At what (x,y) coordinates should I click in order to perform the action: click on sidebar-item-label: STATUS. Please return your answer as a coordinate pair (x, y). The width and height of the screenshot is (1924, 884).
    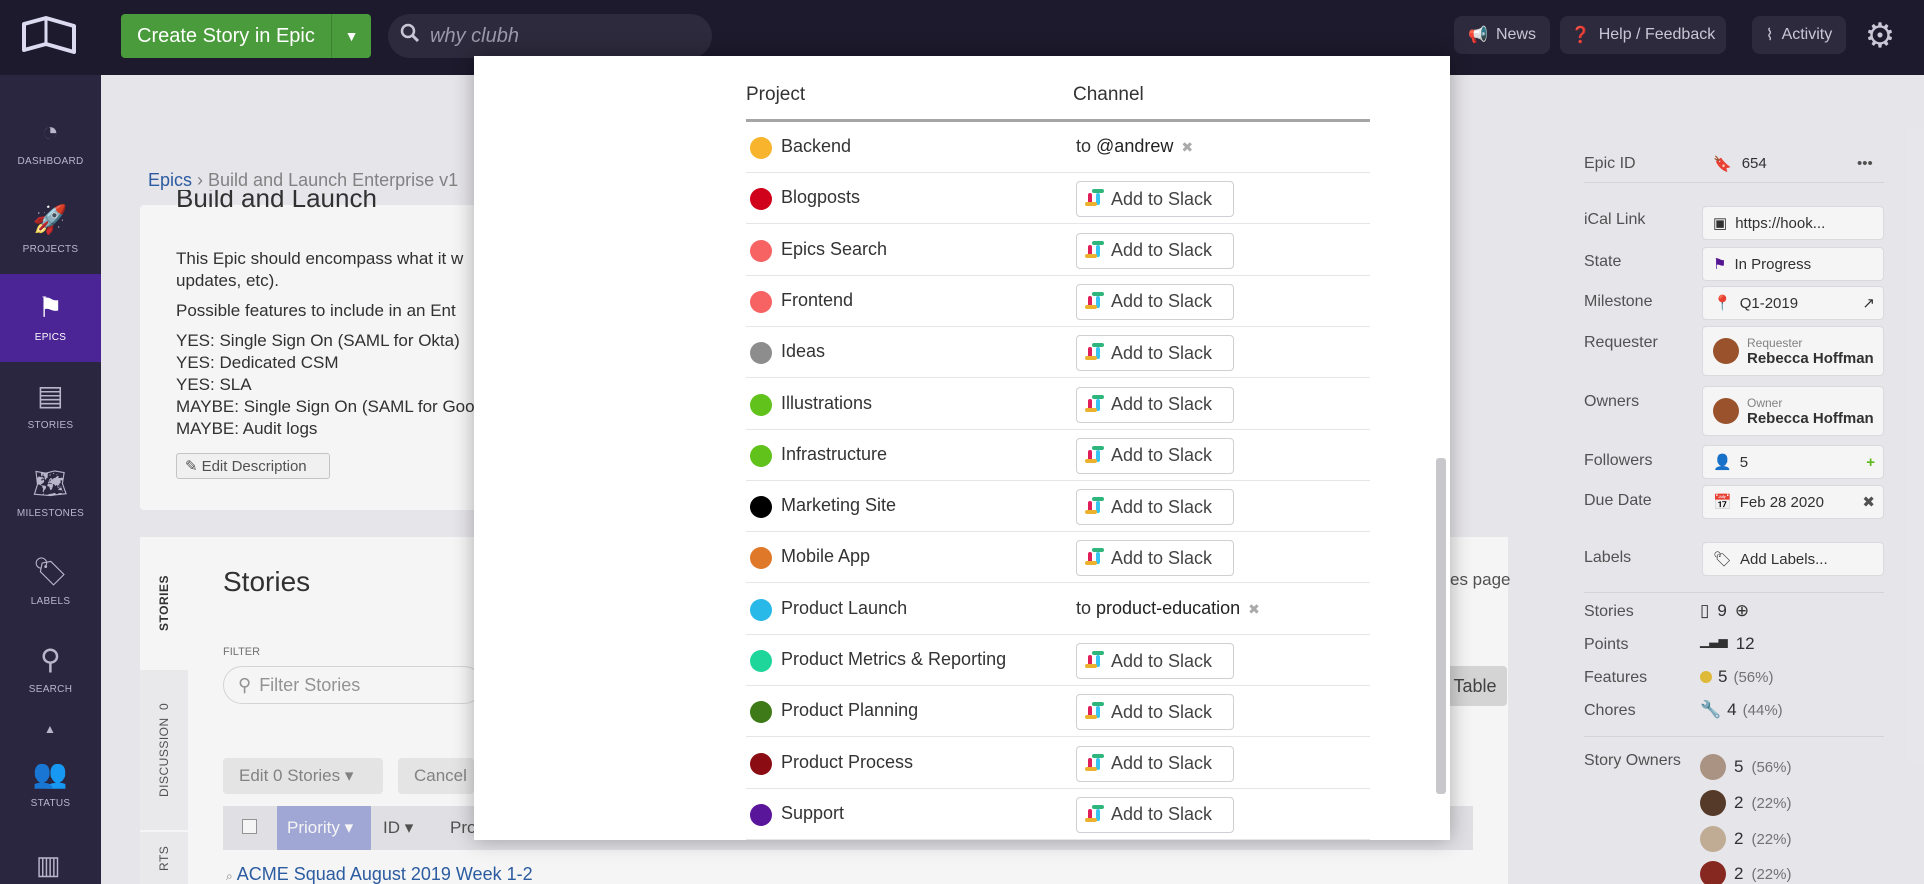
    Looking at the image, I should click on (50, 803).